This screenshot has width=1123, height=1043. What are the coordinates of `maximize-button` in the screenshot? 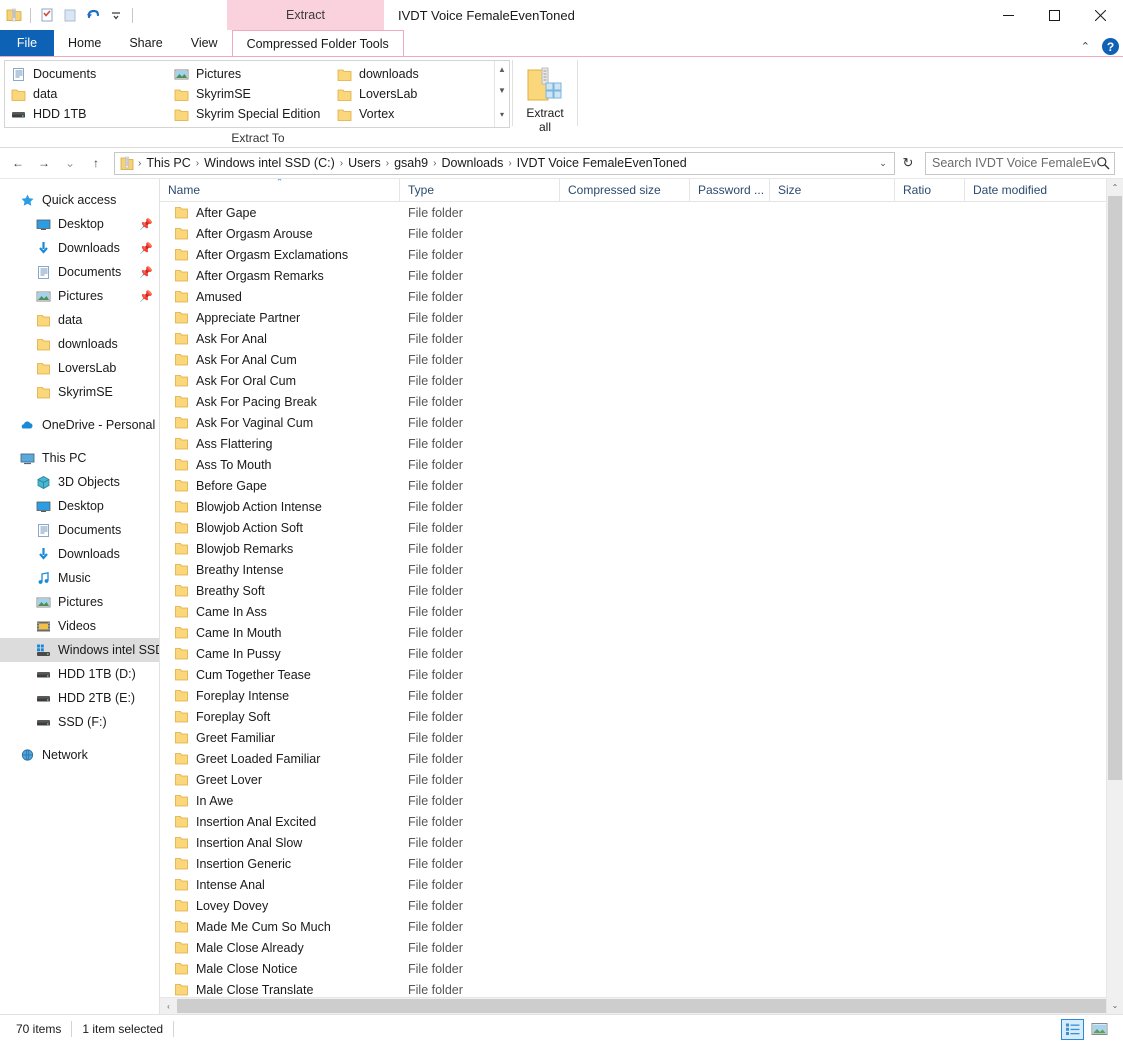 It's located at (1054, 15).